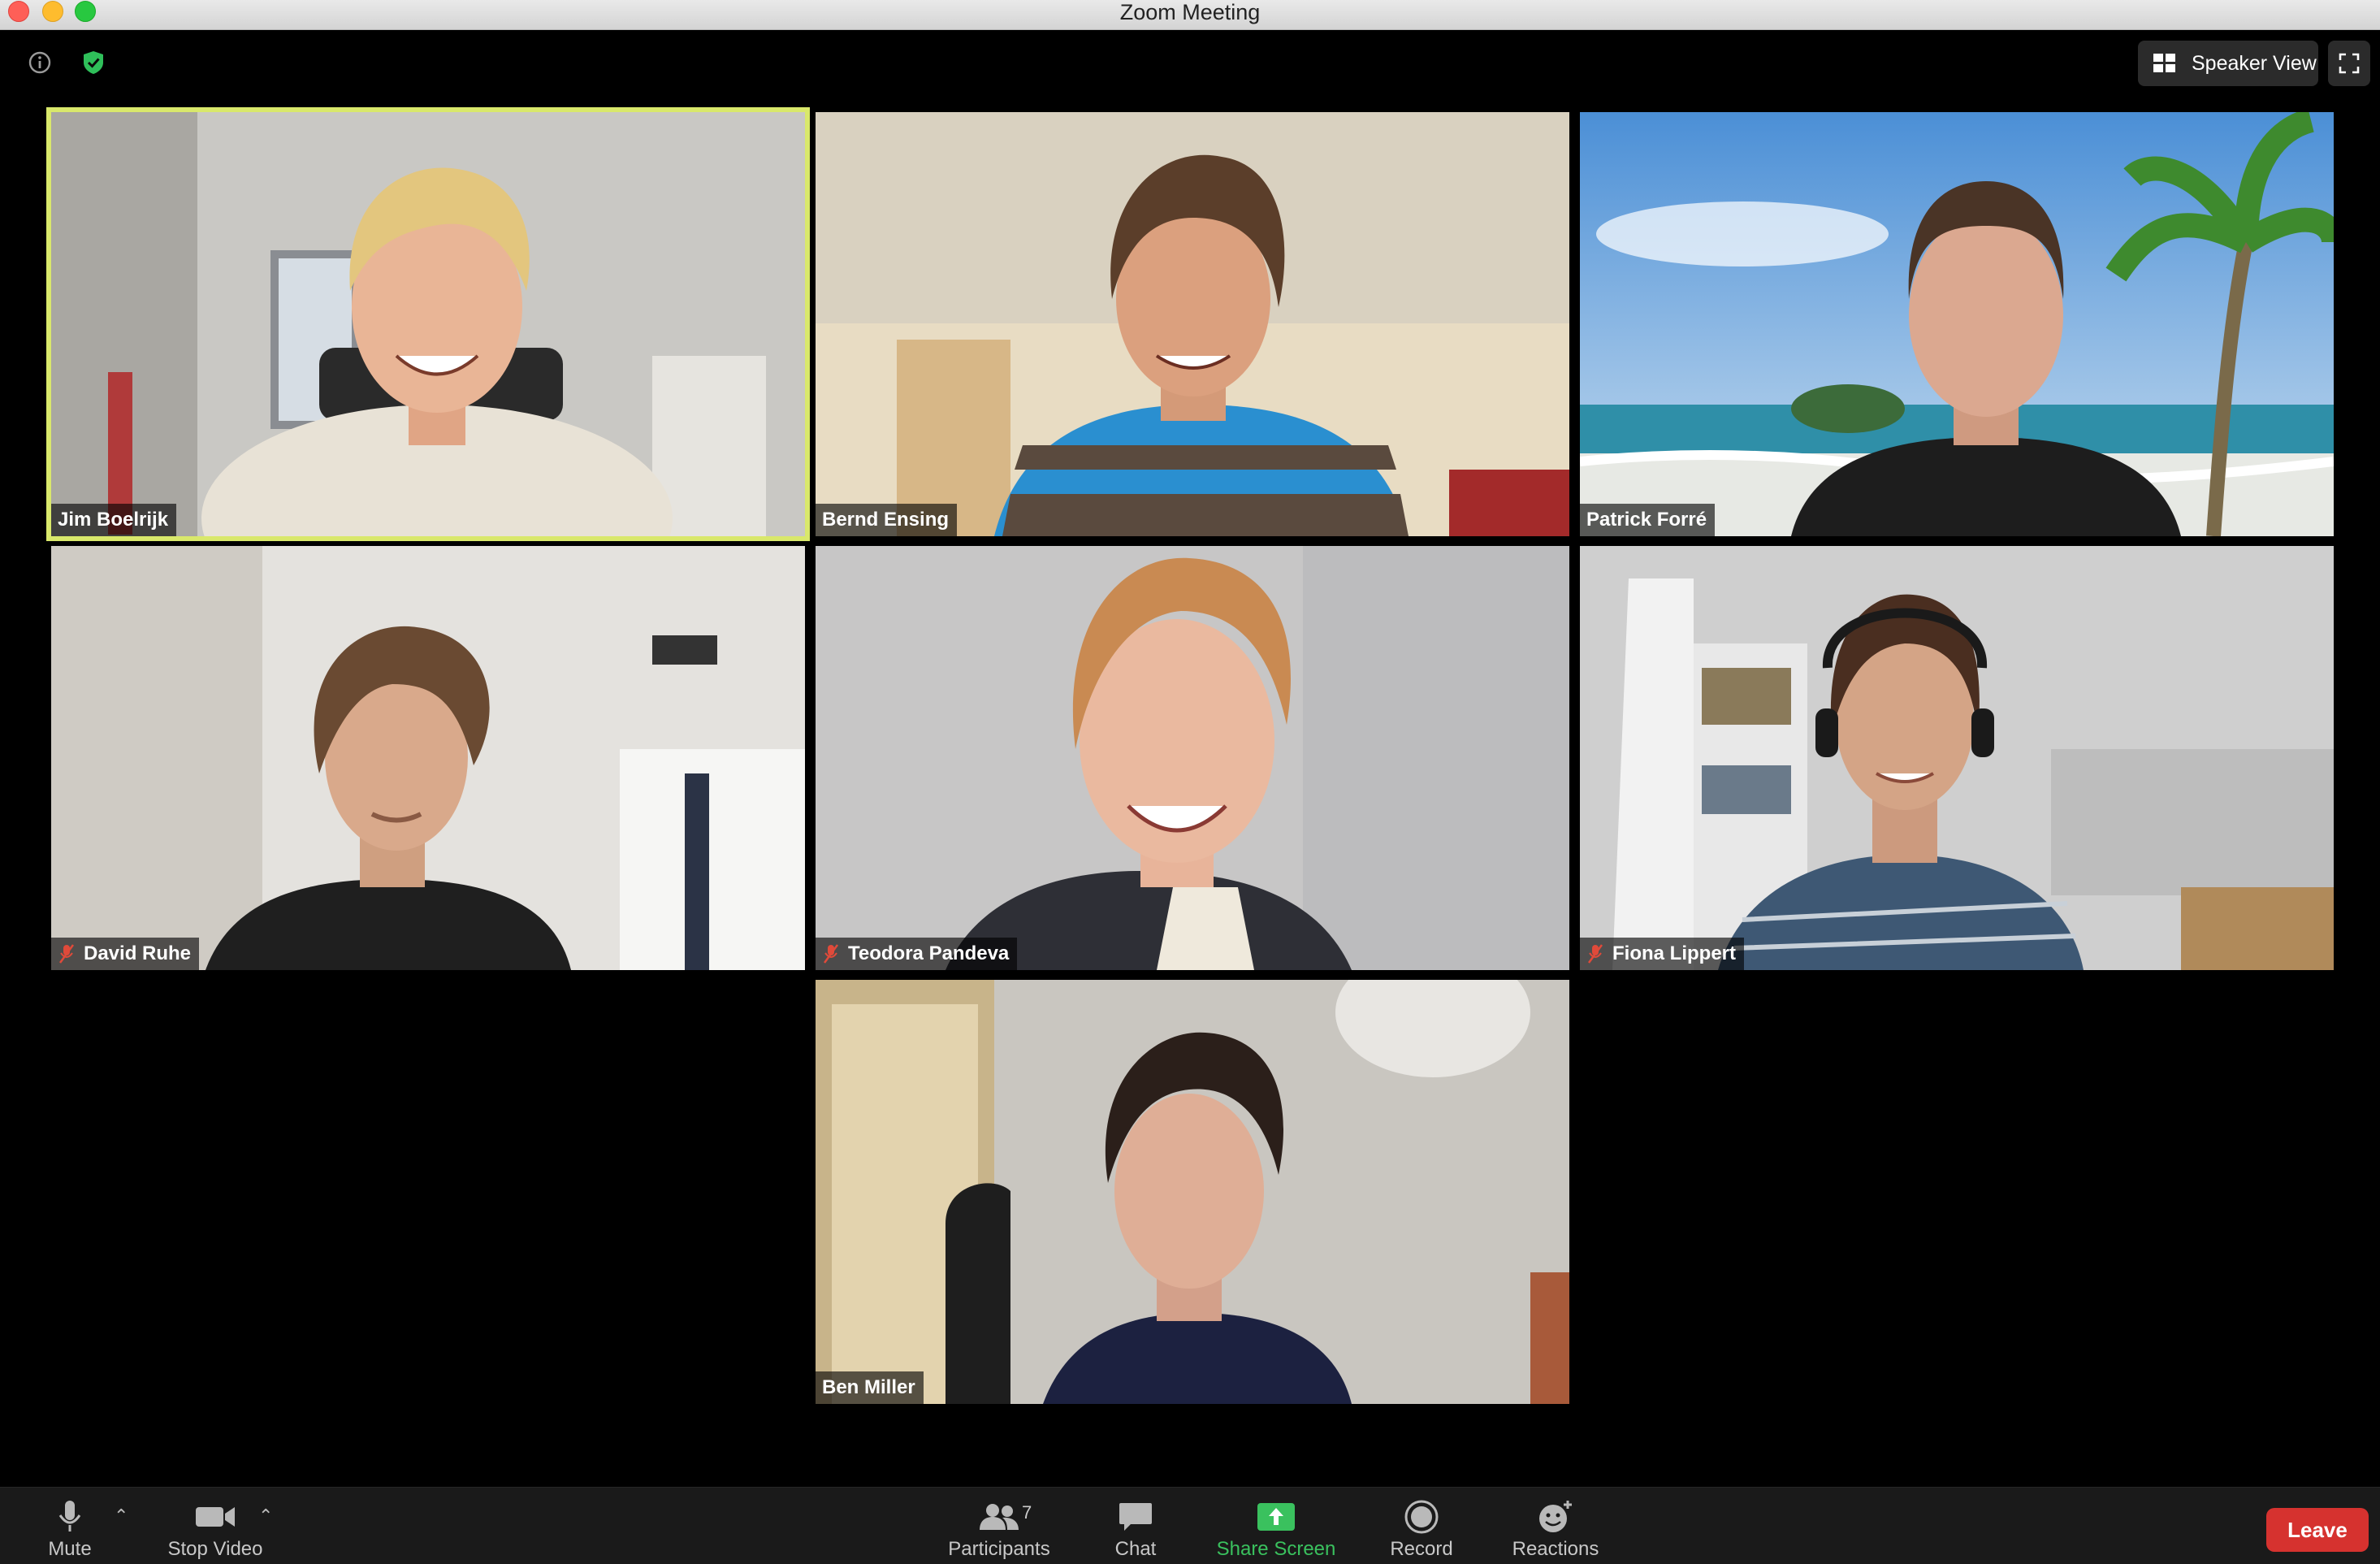  I want to click on participant-name-tag: Teodora Pandeva, so click(917, 954).